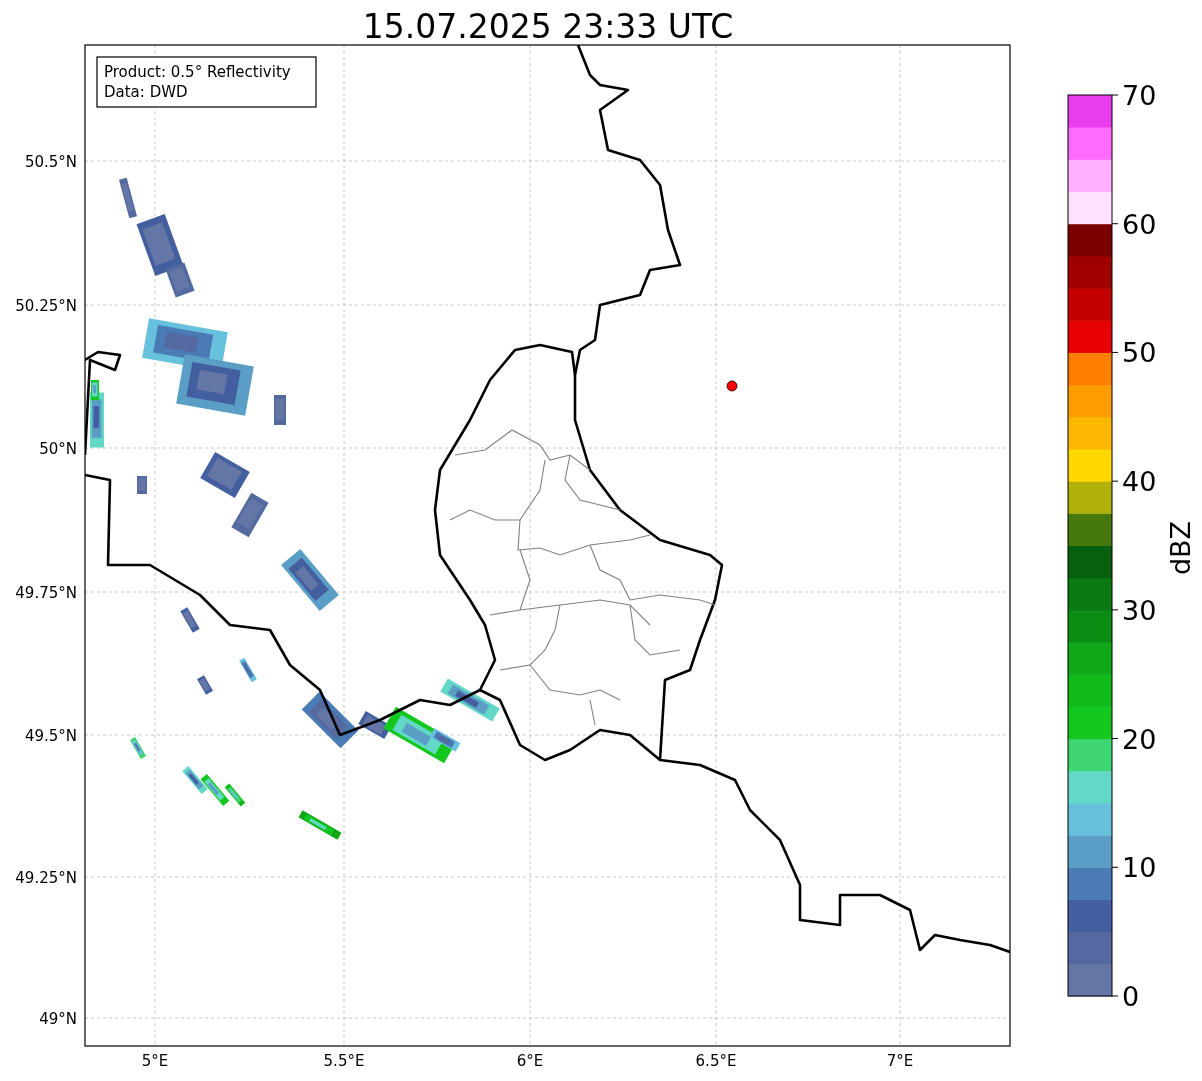 The height and width of the screenshot is (1081, 1202). What do you see at coordinates (146, 92) in the screenshot?
I see `info-text: Data: DWD` at bounding box center [146, 92].